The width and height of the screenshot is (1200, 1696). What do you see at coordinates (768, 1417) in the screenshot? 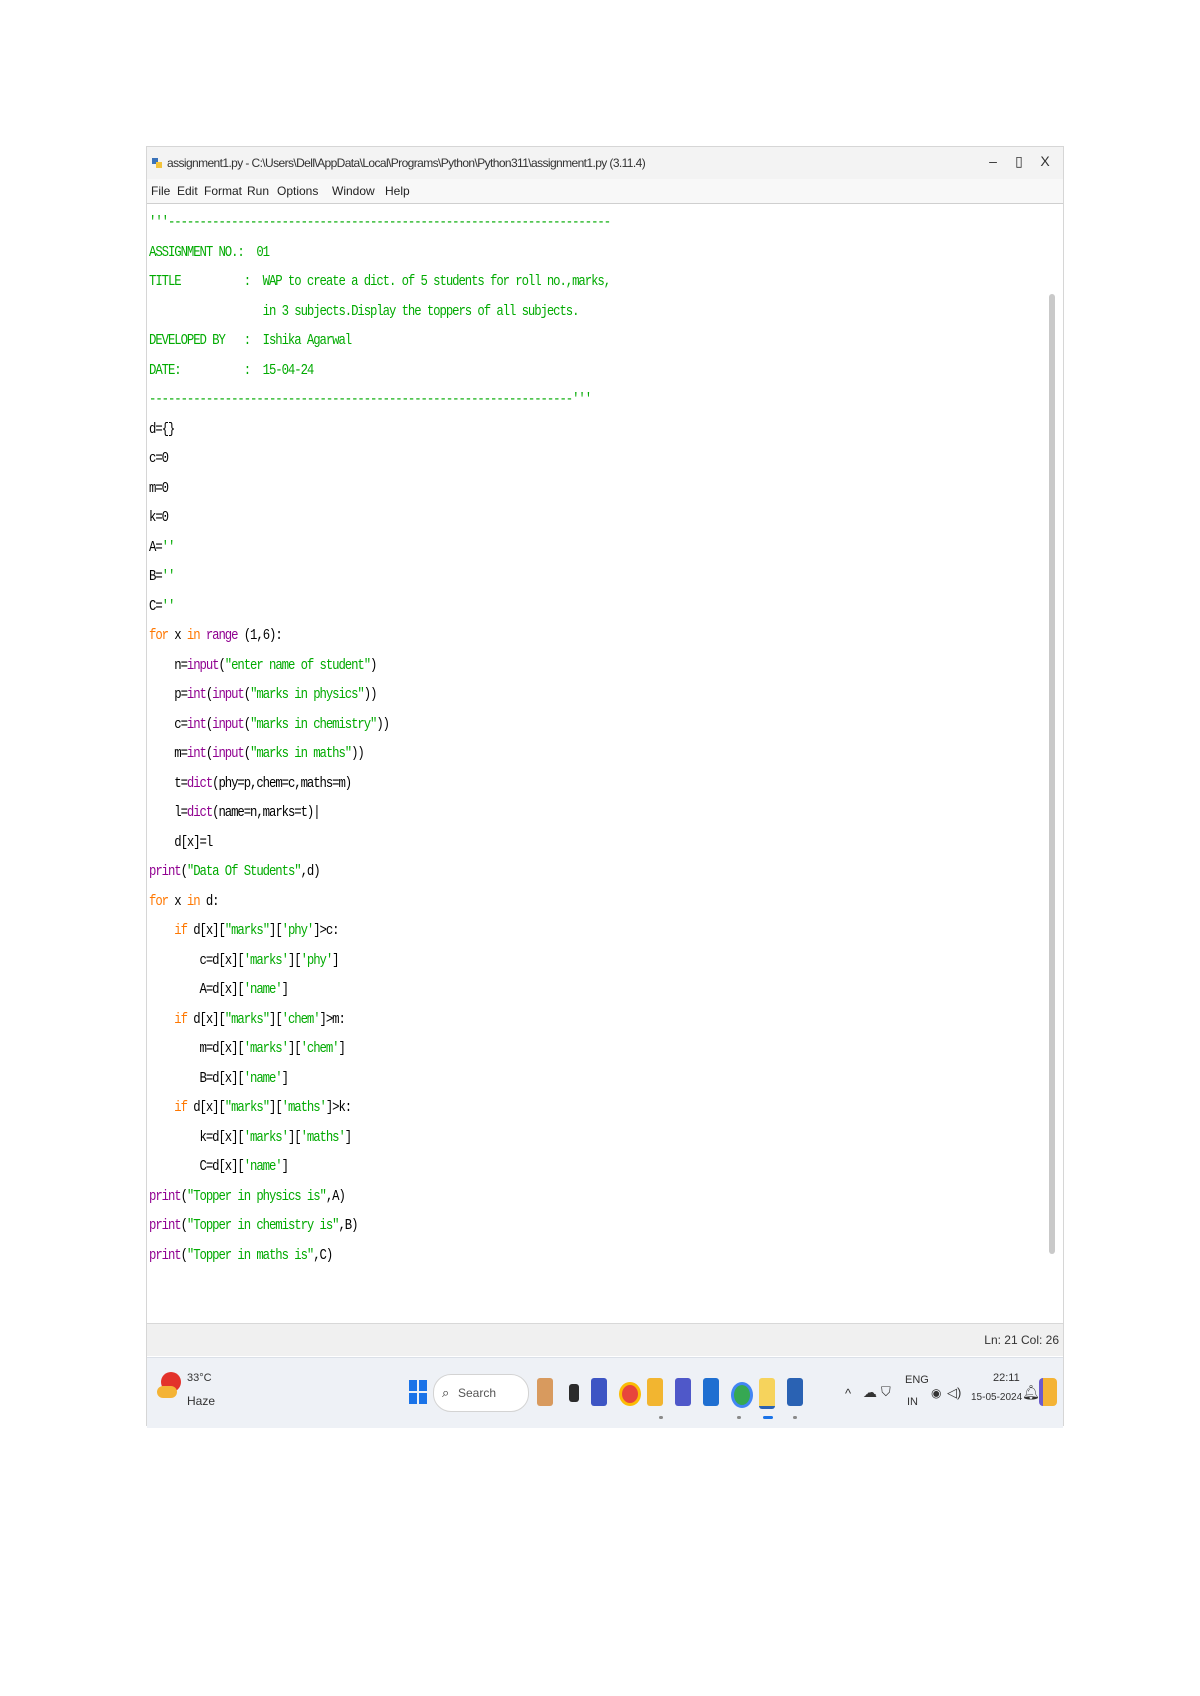
I see `active-indicator` at bounding box center [768, 1417].